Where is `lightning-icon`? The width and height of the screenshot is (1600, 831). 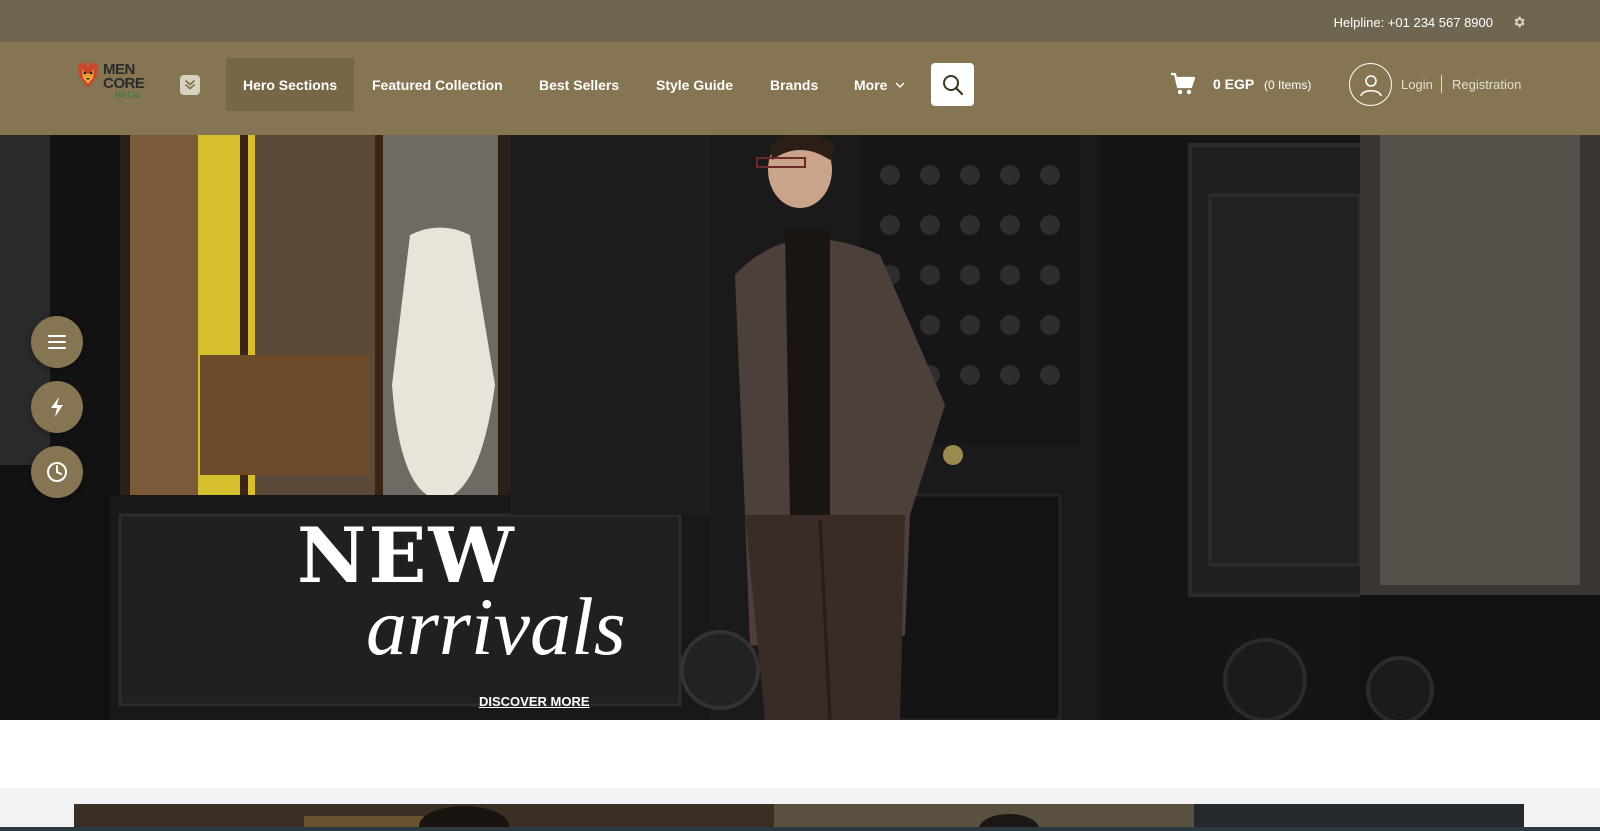
lightning-icon is located at coordinates (57, 407).